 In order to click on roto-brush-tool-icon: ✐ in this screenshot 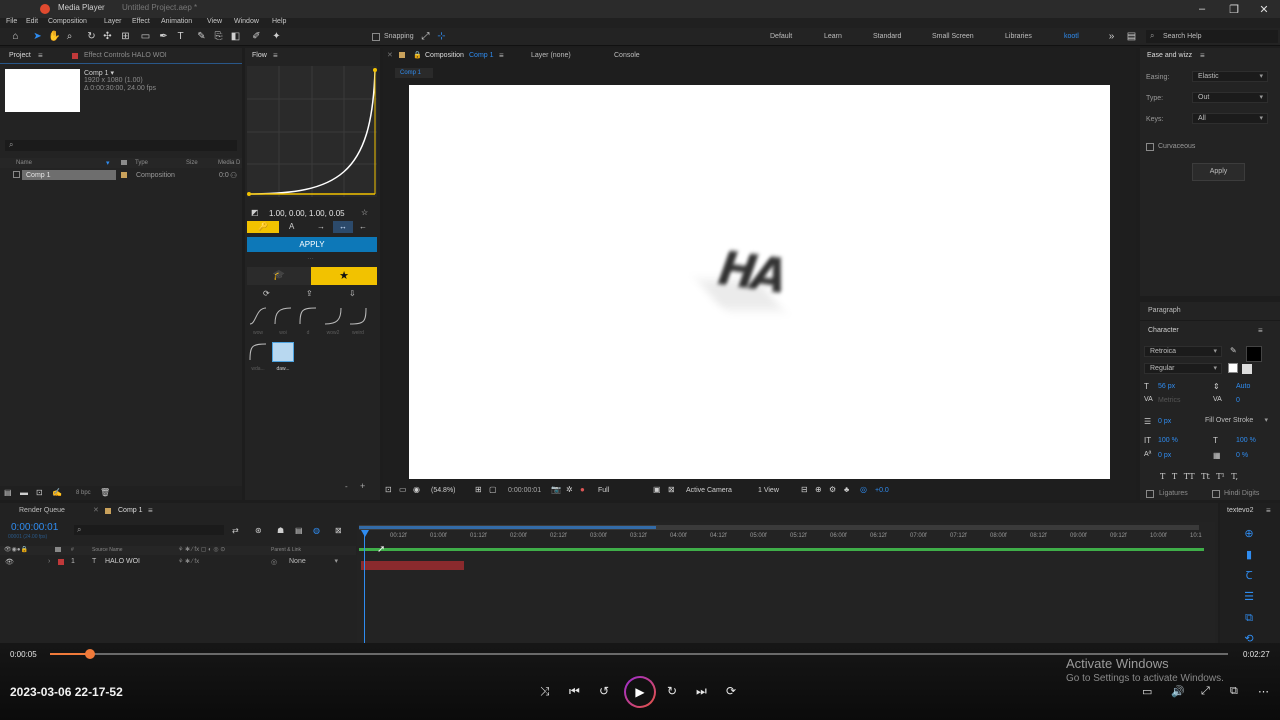, I will do `click(256, 36)`.